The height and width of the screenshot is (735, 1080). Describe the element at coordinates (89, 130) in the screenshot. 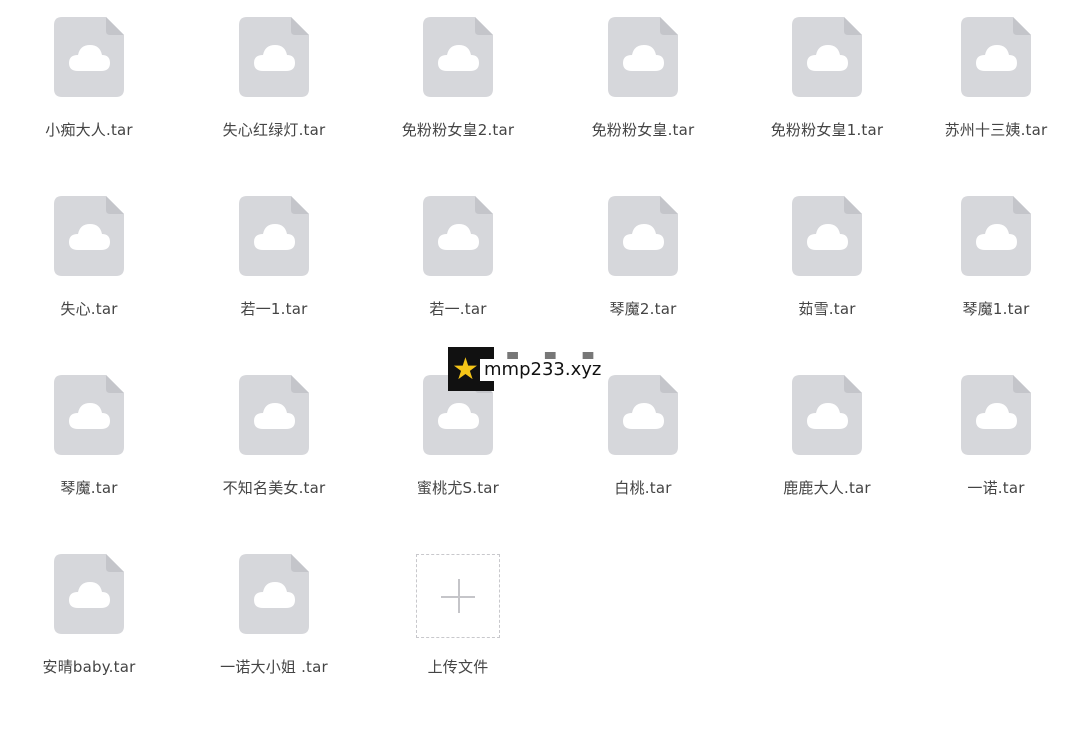

I see `file-name: 小痴大人.tar` at that location.